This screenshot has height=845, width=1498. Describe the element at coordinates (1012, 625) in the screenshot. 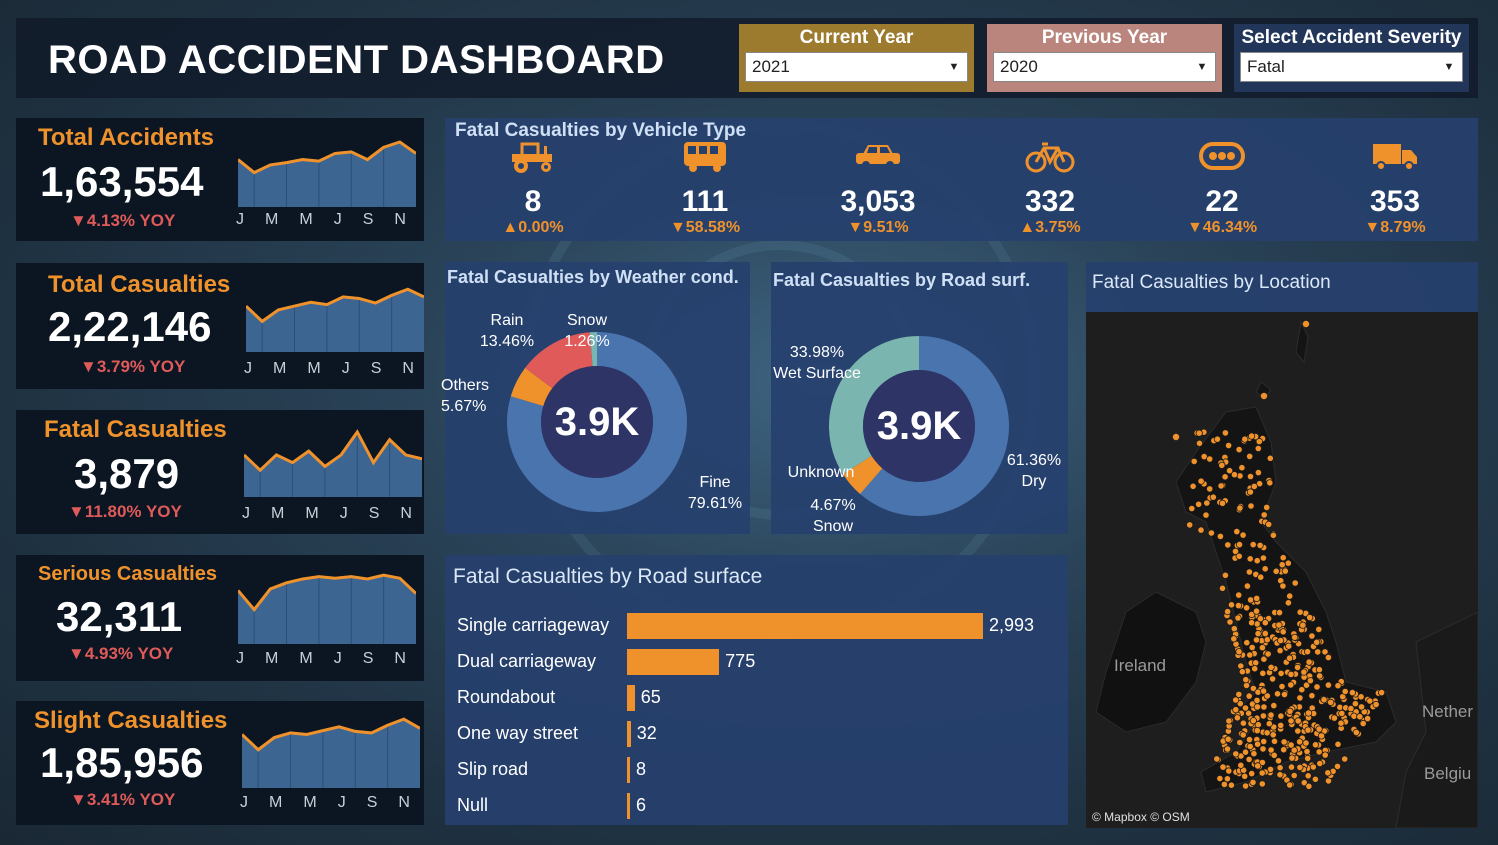

I see `bar-value: 2,993` at that location.